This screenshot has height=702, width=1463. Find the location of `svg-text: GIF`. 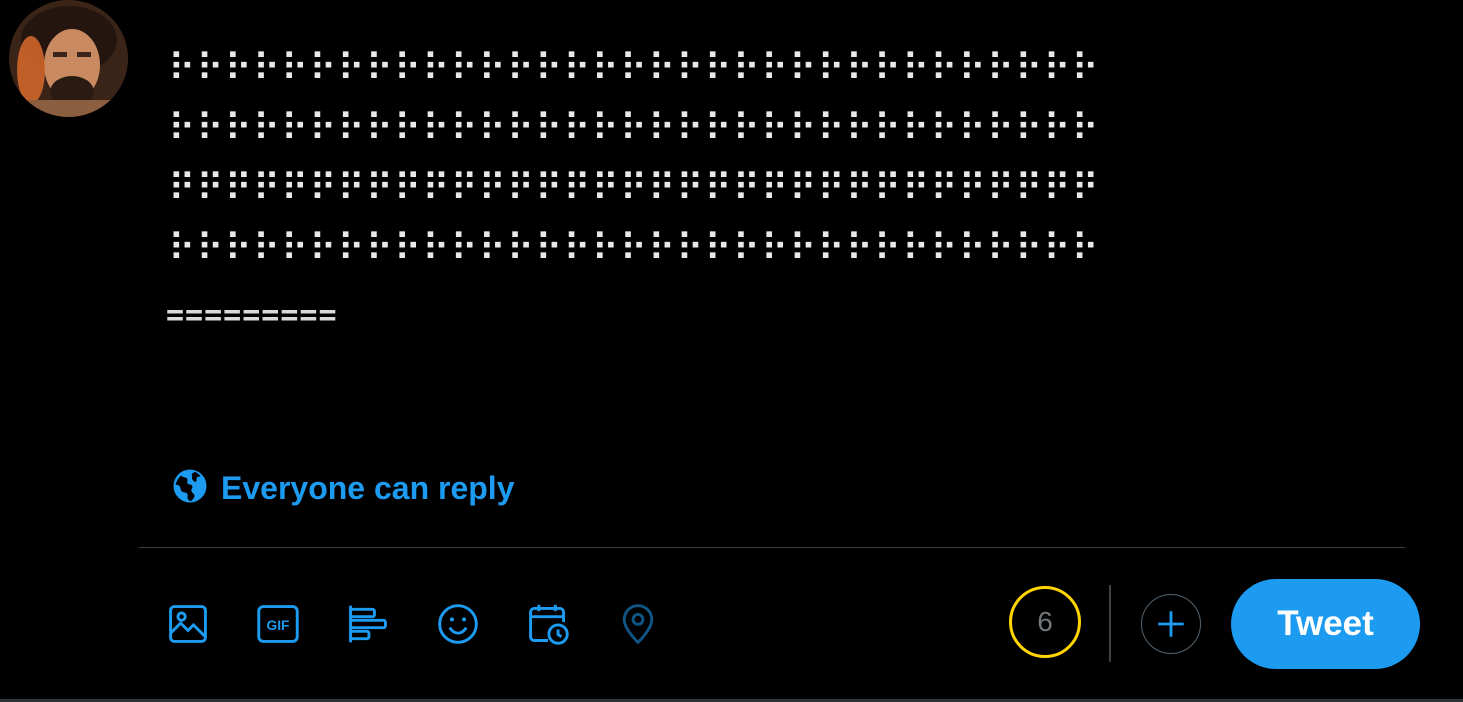

svg-text: GIF is located at coordinates (278, 625).